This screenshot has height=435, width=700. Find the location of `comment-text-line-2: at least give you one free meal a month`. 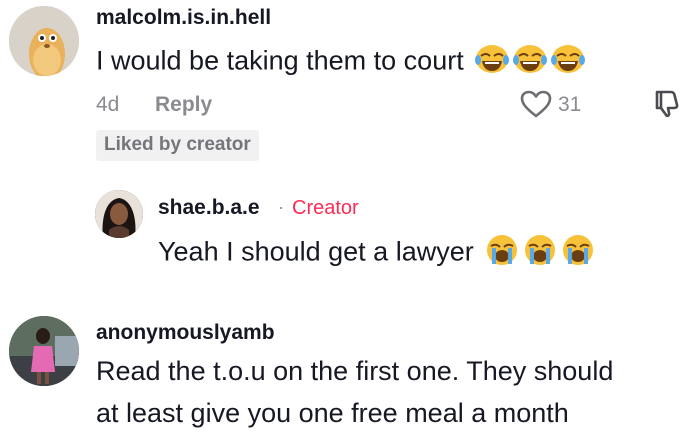

comment-text-line-2: at least give you one free meal a month is located at coordinates (332, 413).